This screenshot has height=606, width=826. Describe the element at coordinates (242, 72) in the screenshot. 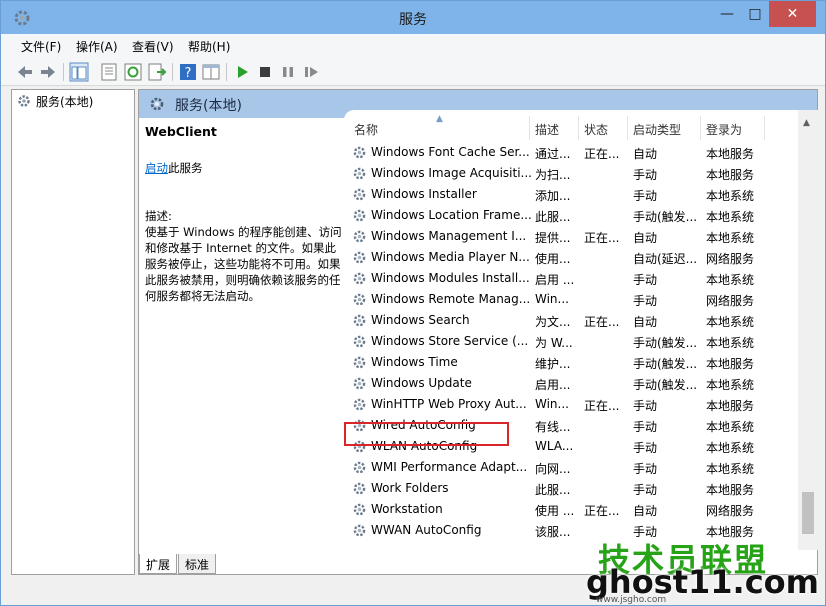

I see `start-service-icon` at that location.